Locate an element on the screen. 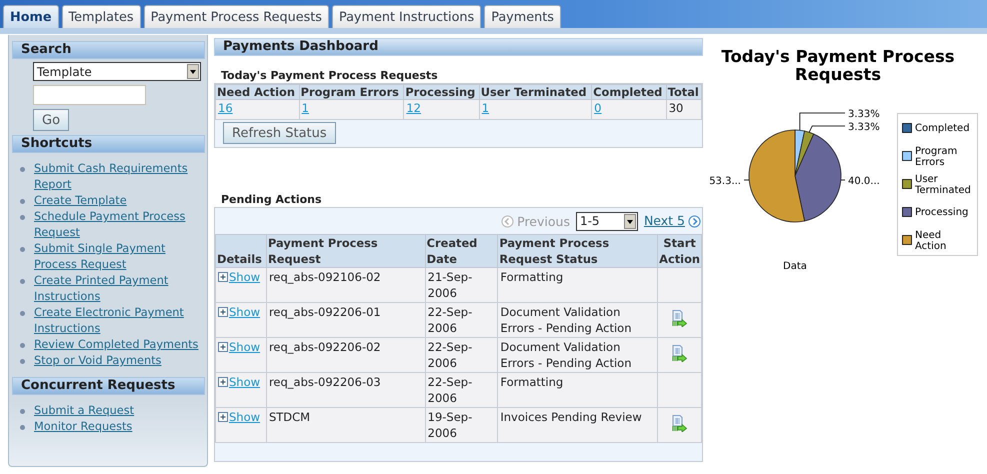 Image resolution: width=987 pixels, height=474 pixels. legend-label: Program Errors is located at coordinates (936, 157).